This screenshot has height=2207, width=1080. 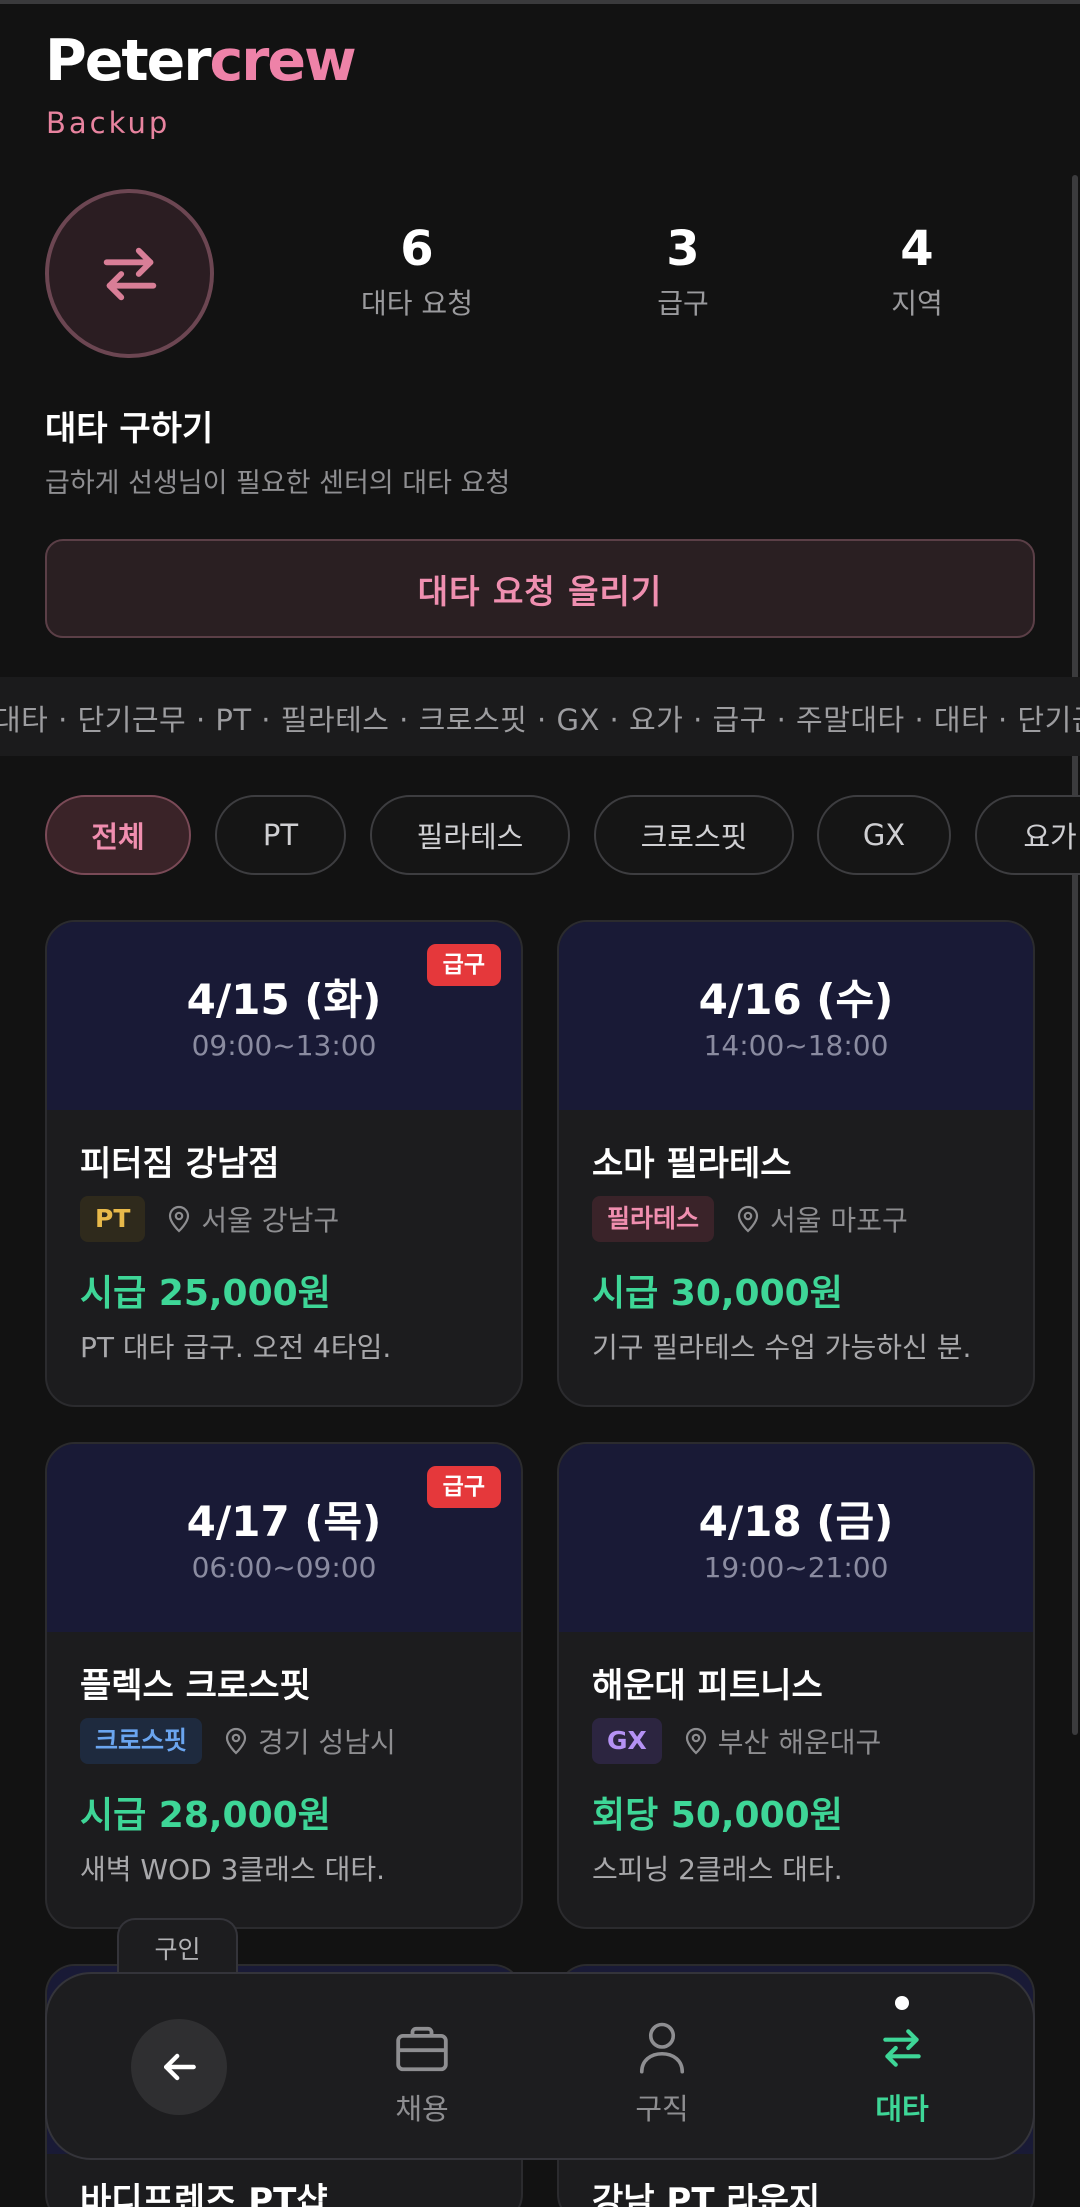 I want to click on card-meta: 필라테스 서울 마포구, so click(x=750, y=1219).